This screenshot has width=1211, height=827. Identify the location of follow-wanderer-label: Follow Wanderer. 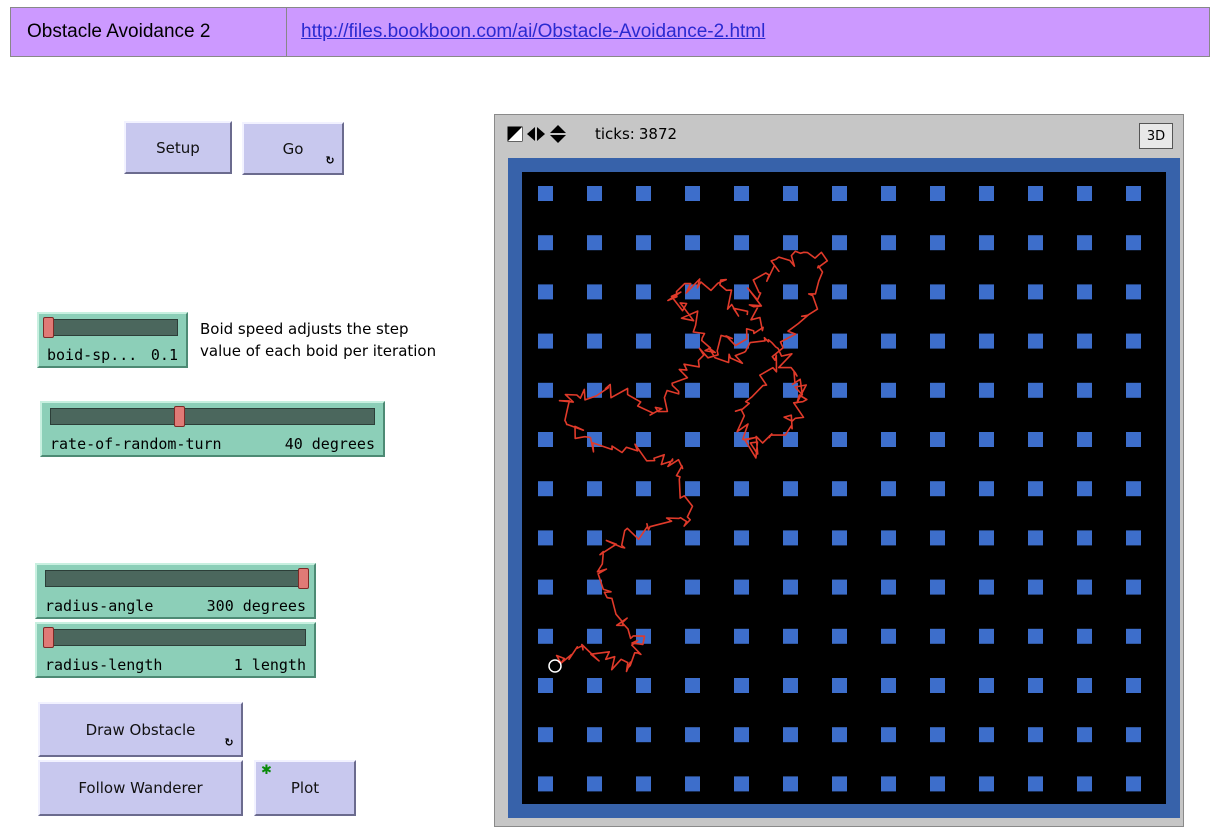
(140, 788).